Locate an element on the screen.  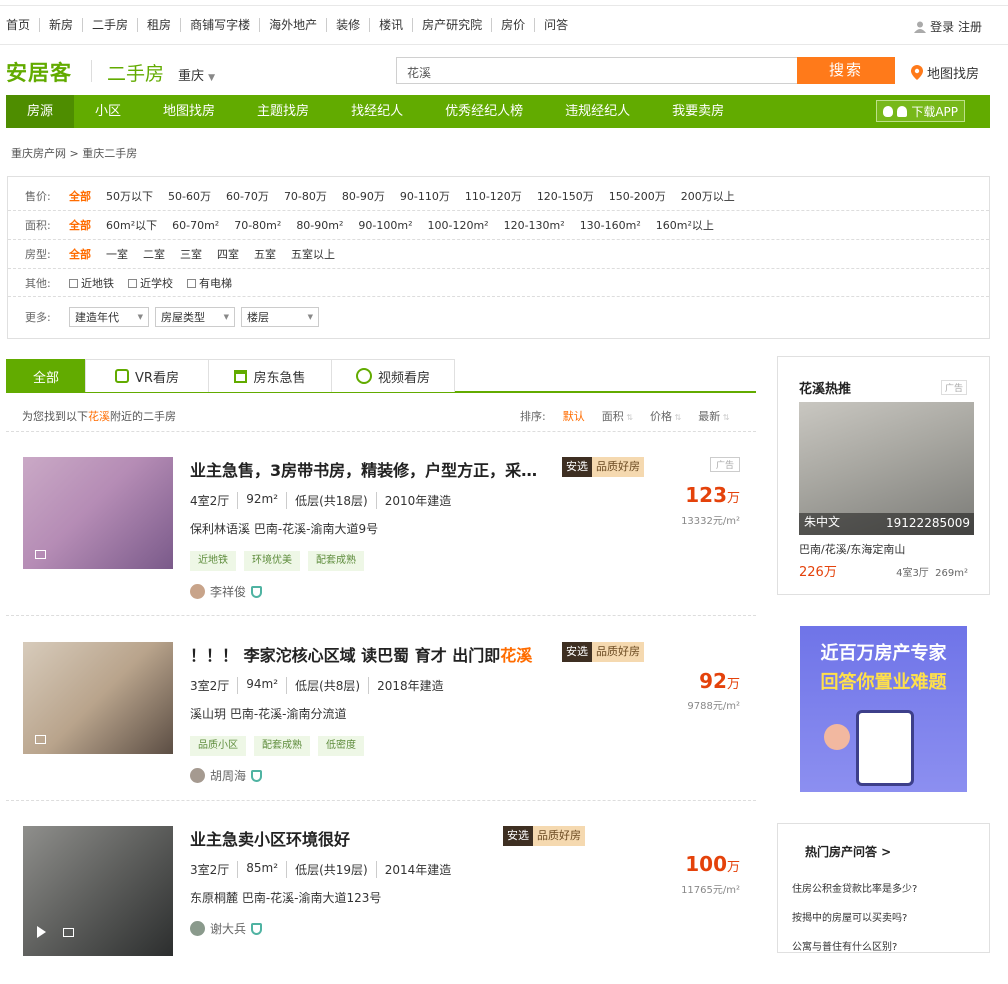
filter-option: 60-70m² is located at coordinates (195, 225).